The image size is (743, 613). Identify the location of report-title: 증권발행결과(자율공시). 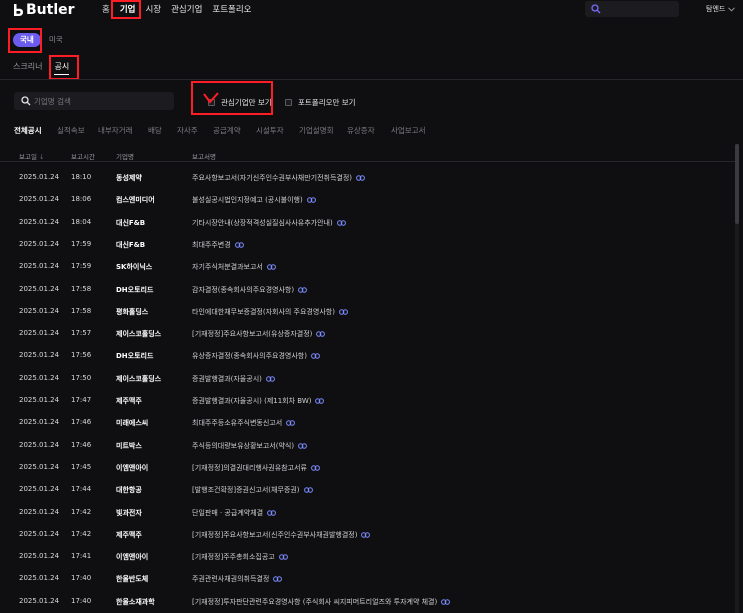
(227, 379).